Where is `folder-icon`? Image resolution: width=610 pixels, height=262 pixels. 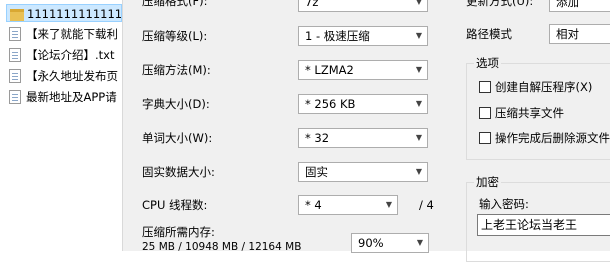 folder-icon is located at coordinates (17, 15).